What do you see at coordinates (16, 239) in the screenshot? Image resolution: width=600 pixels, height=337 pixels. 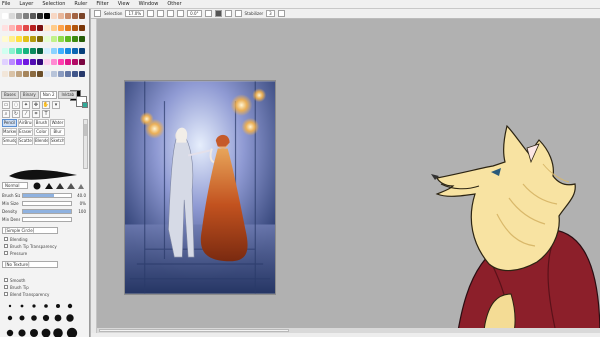 I see `check-blending: Blending` at bounding box center [16, 239].